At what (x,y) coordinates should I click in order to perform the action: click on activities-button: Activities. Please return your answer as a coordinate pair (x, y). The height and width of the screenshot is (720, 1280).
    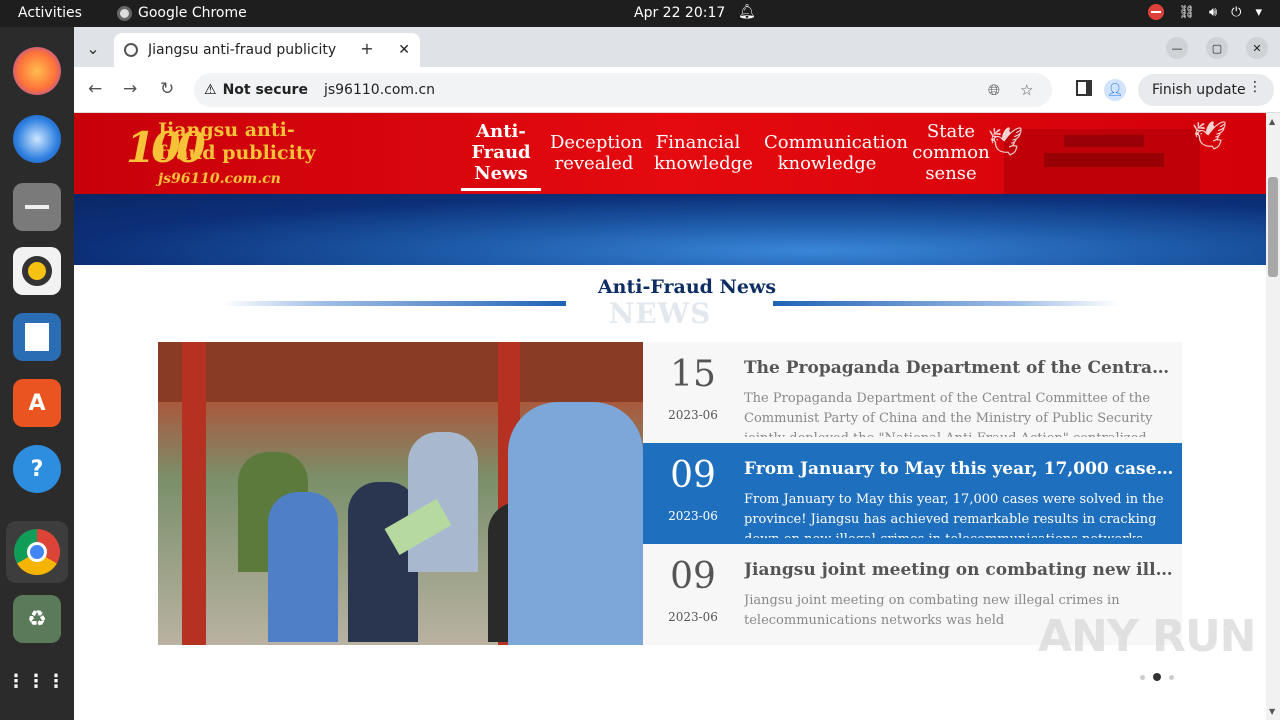
    Looking at the image, I should click on (50, 13).